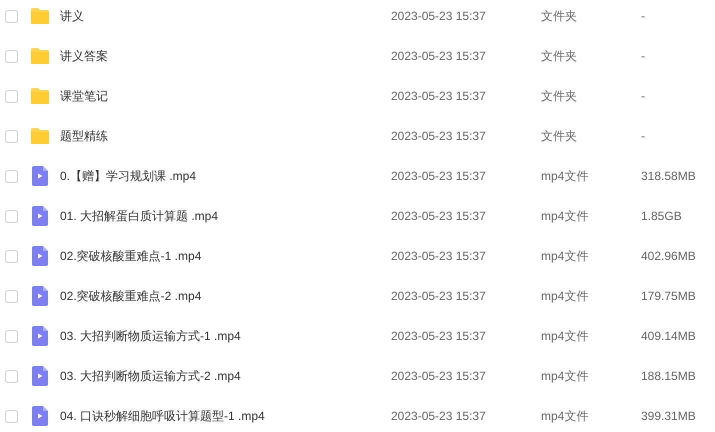 Image resolution: width=715 pixels, height=432 pixels. Describe the element at coordinates (131, 296) in the screenshot. I see `file-name: 02.突破核酸重难点-2 .mp4` at that location.